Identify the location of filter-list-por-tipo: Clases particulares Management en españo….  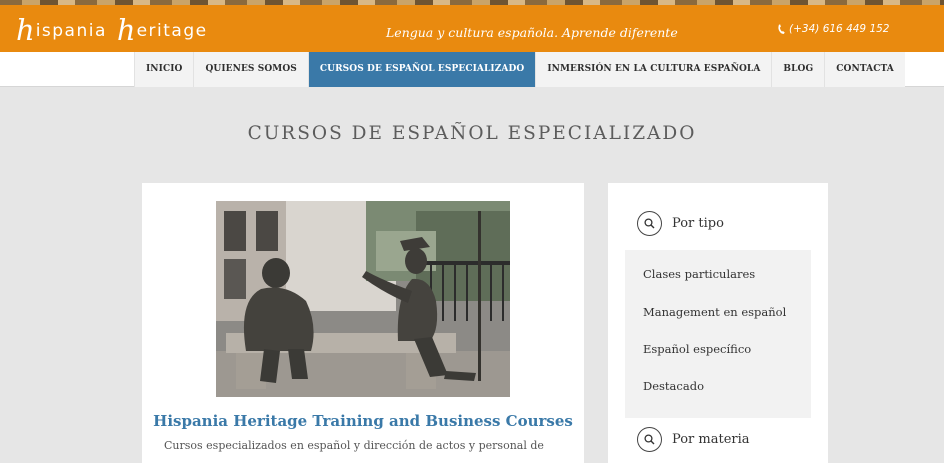
(718, 334).